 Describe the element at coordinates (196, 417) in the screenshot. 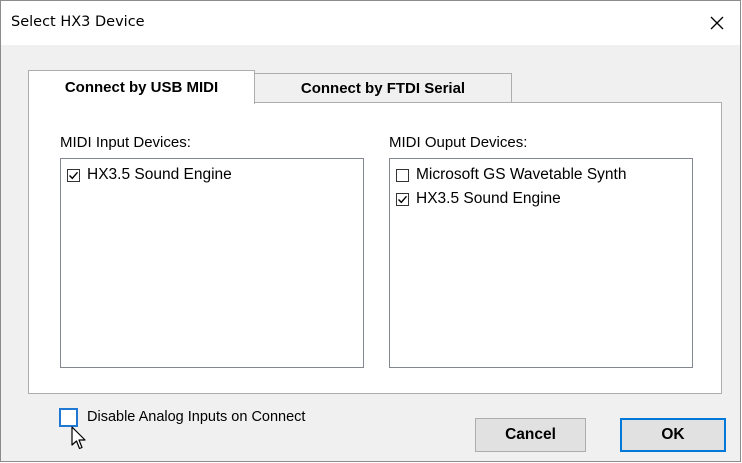

I see `disable-analog-label: Disable Analog Inputs on Connect` at that location.